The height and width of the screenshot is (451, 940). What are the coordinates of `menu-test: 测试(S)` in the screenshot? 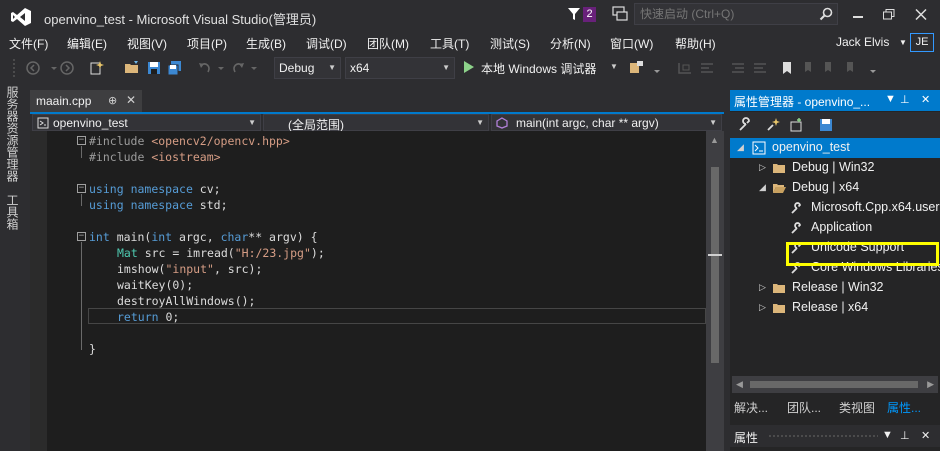 It's located at (510, 43).